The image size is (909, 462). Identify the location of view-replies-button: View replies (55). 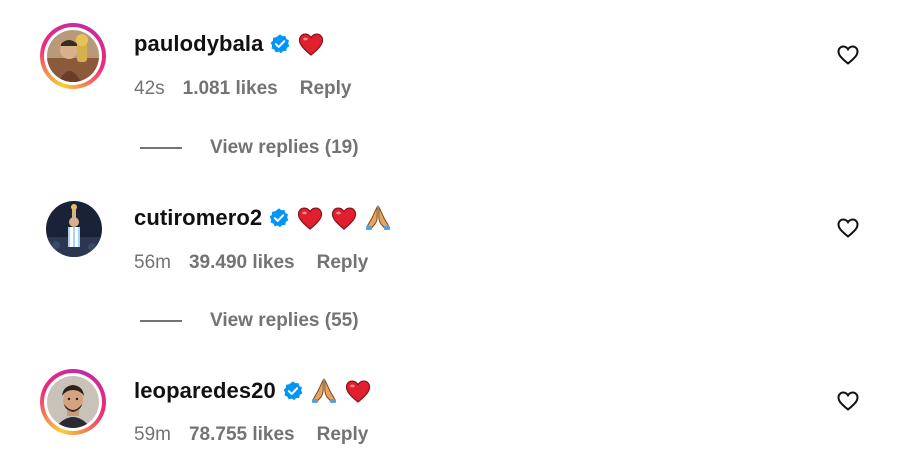
(249, 321).